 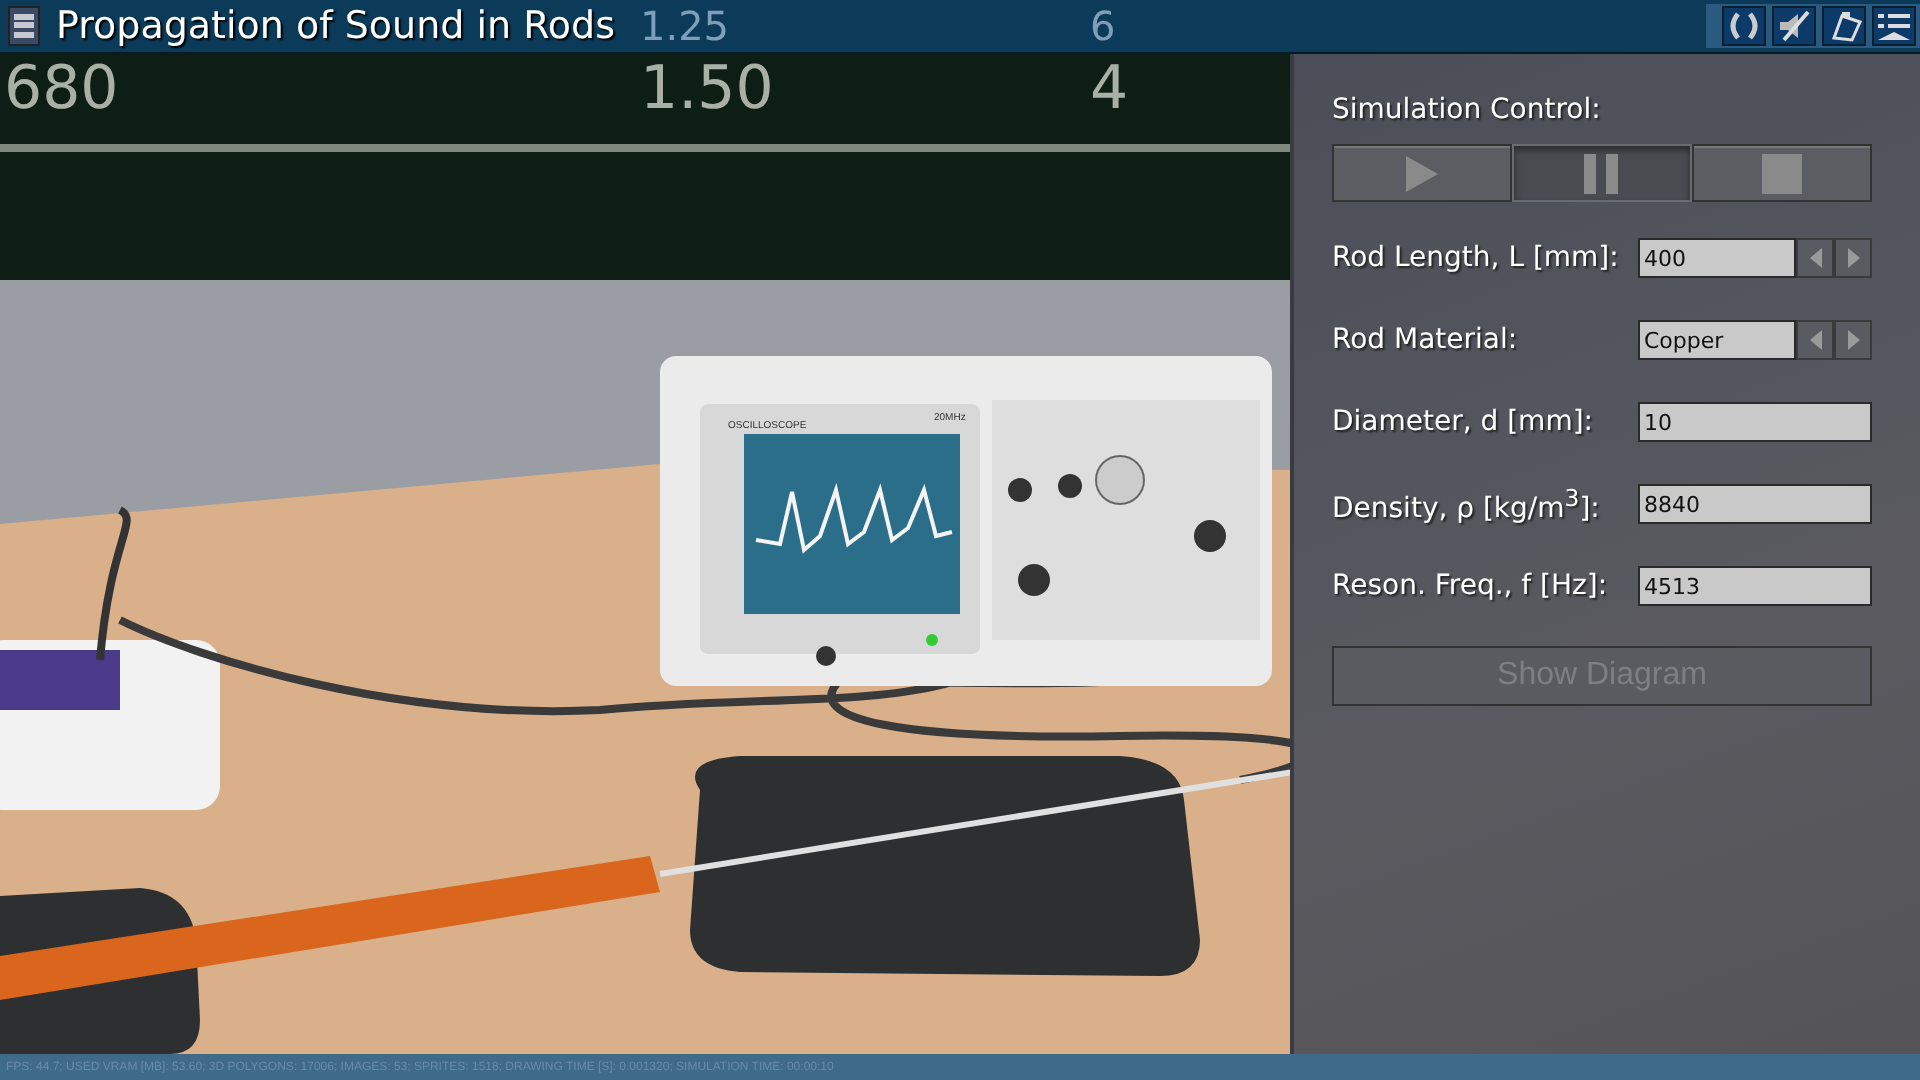 What do you see at coordinates (1475, 258) in the screenshot?
I see `parameter-label: Rod Length, L [mm]:` at bounding box center [1475, 258].